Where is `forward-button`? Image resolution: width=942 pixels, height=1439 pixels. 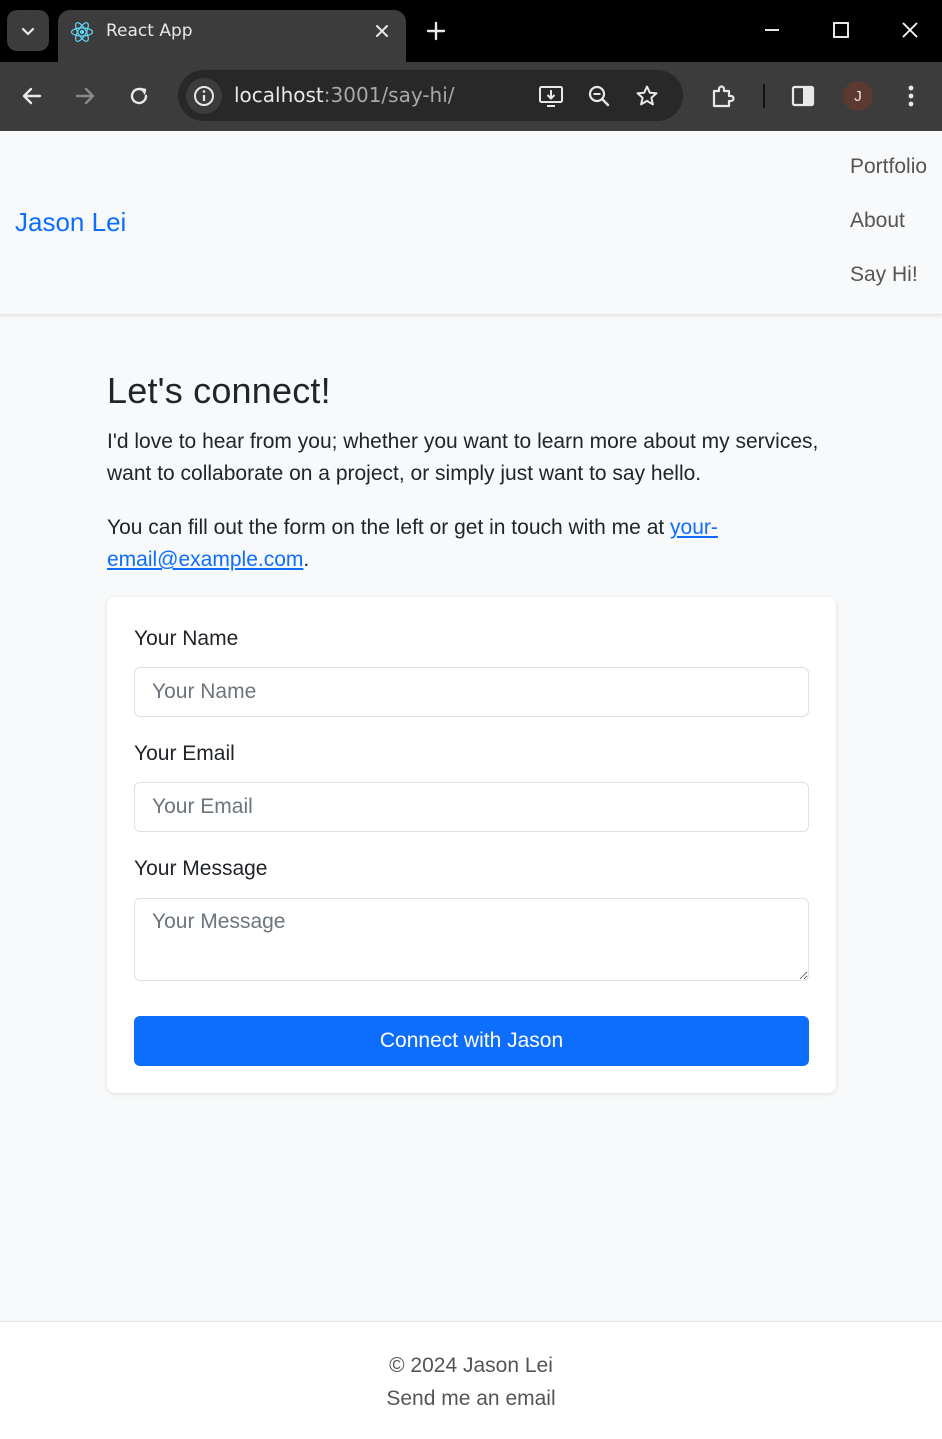 forward-button is located at coordinates (85, 96).